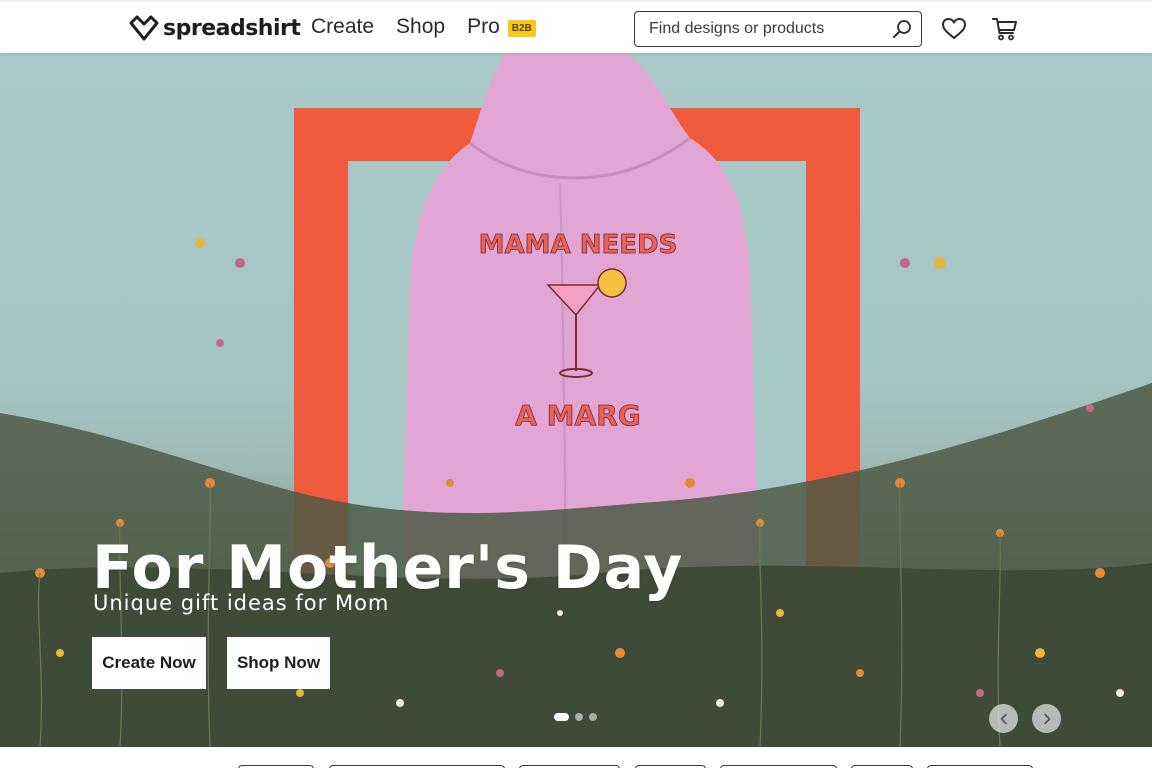 The image size is (1152, 768). I want to click on nav-pro: Pro, so click(483, 27).